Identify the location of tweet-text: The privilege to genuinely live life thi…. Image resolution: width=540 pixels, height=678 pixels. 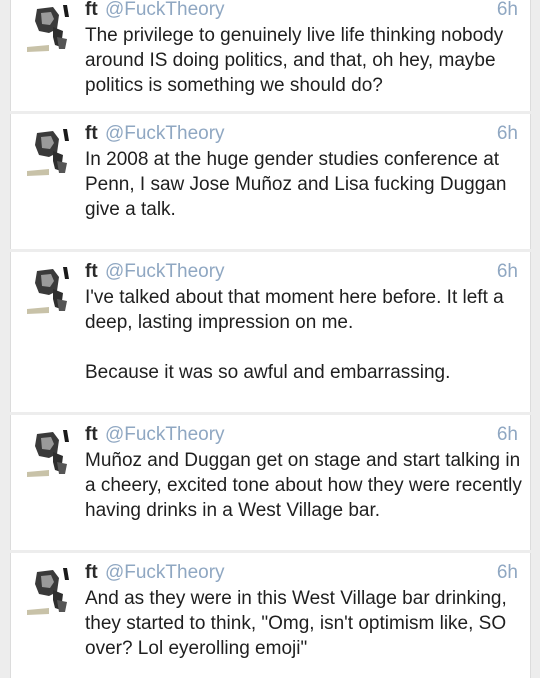
(303, 60).